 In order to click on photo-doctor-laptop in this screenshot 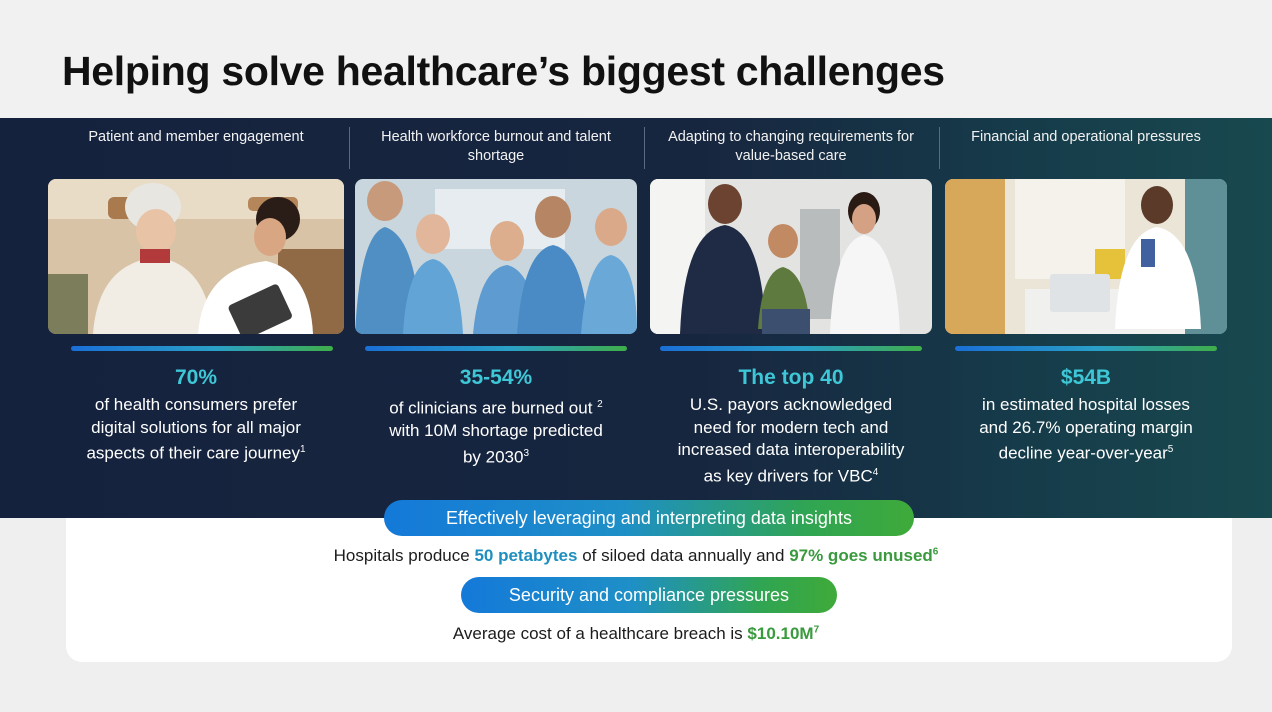, I will do `click(1086, 256)`.